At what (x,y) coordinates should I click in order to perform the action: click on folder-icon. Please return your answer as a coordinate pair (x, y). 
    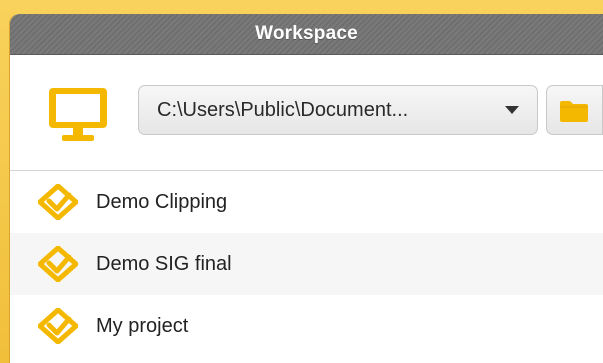
    Looking at the image, I should click on (574, 111).